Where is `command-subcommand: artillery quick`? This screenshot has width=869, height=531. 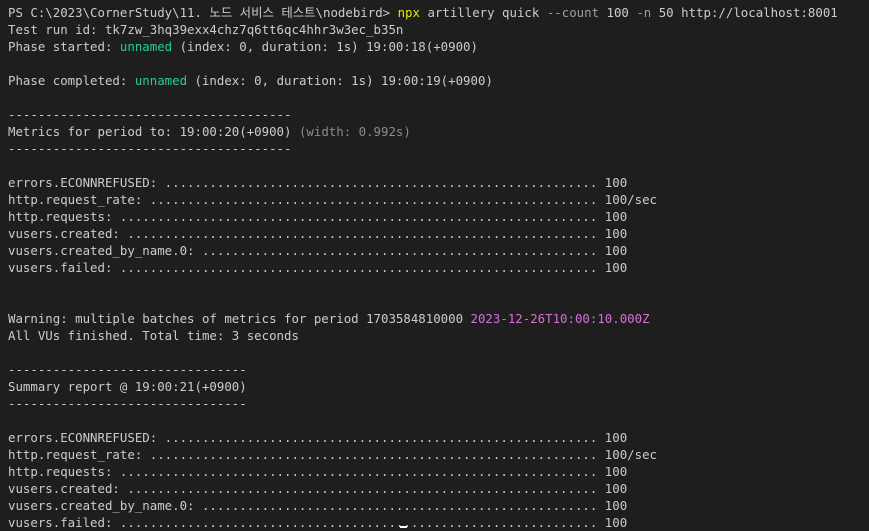
command-subcommand: artillery quick is located at coordinates (483, 12).